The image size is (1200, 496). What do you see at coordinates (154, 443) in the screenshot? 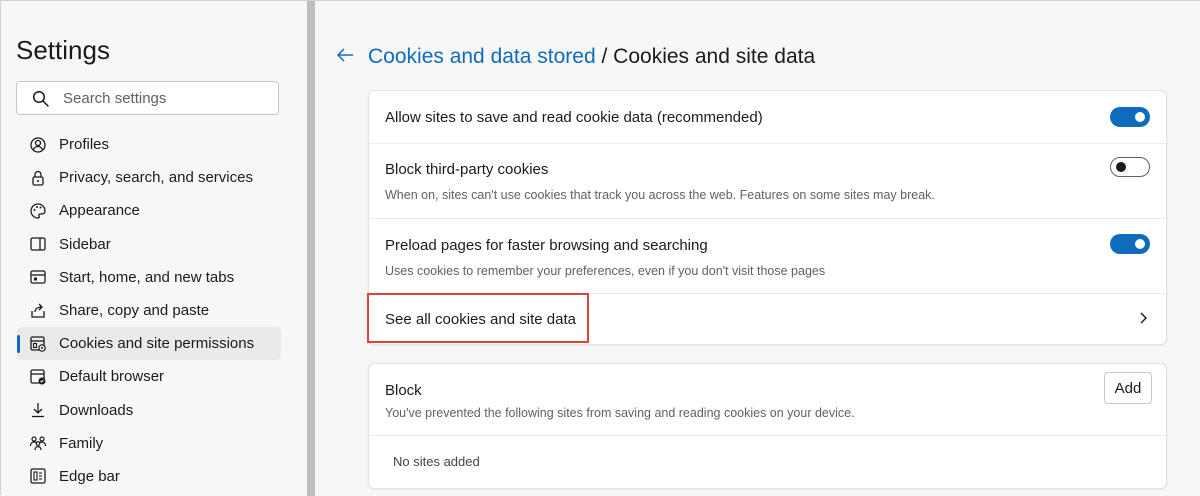
I see `sidebar-item-family: Family` at bounding box center [154, 443].